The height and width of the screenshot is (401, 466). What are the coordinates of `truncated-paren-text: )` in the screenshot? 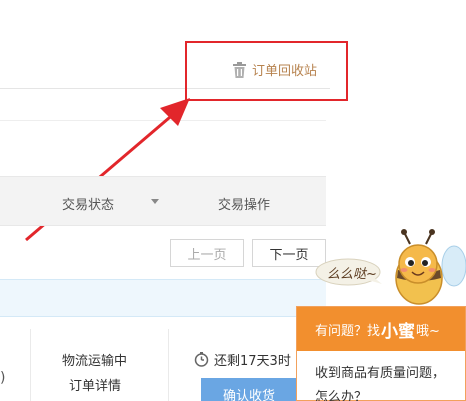 It's located at (3, 378).